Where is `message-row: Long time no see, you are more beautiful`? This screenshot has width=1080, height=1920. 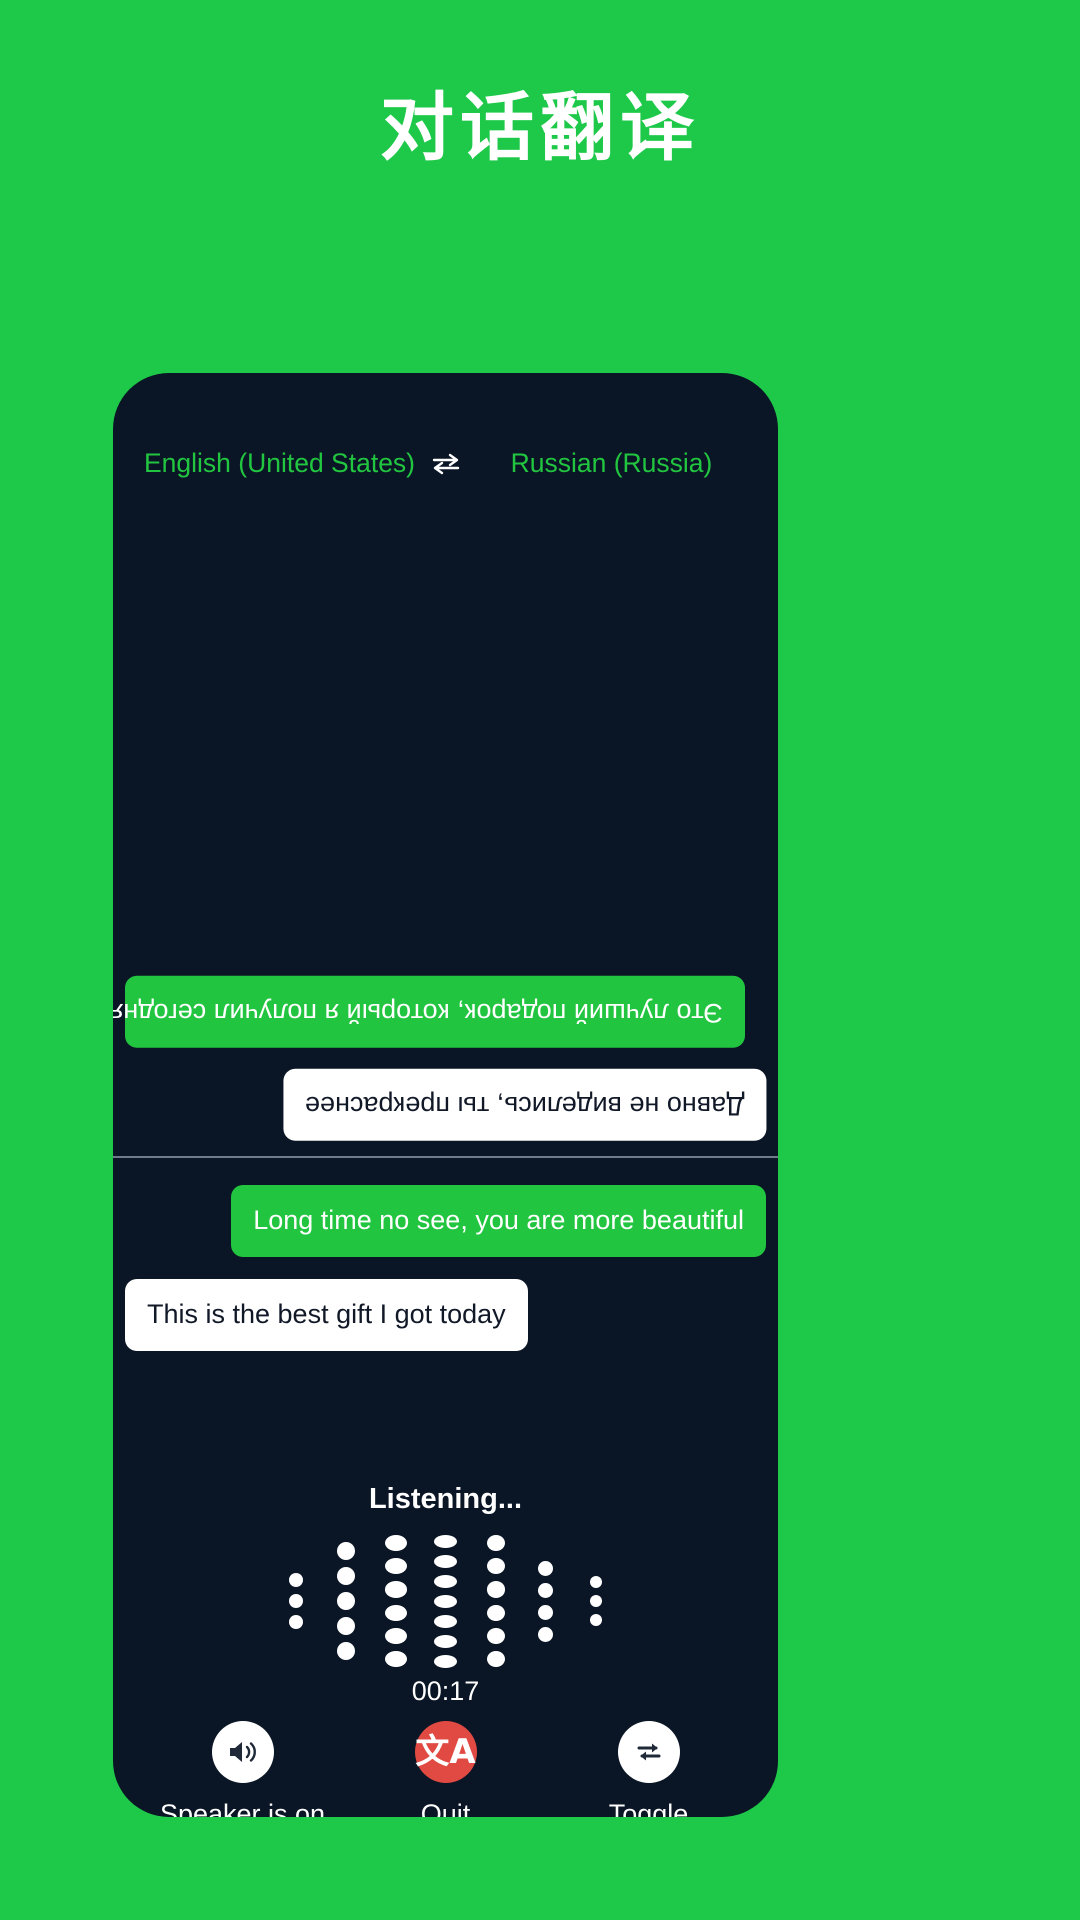
message-row: Long time no see, you are more beautiful is located at coordinates (445, 1221).